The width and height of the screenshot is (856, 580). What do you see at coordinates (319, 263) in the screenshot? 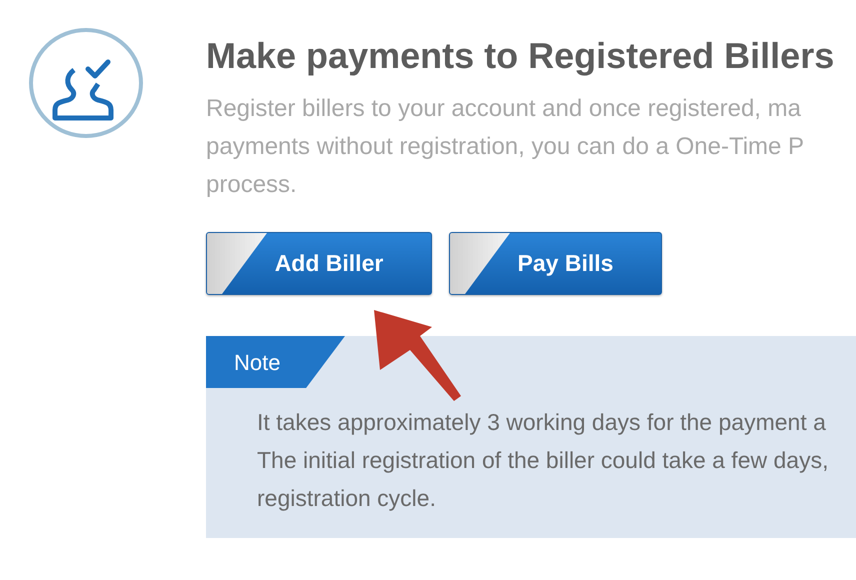
I see `action-button: Add Biller` at bounding box center [319, 263].